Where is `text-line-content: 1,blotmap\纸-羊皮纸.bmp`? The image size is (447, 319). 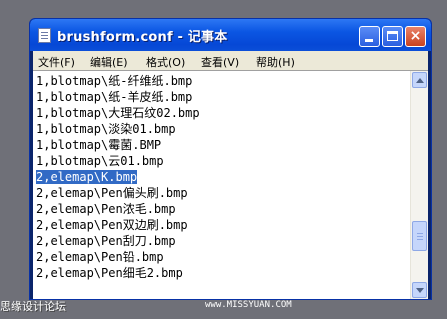
text-line-content: 1,blotmap\纸-羊皮纸.bmp is located at coordinates (114, 97).